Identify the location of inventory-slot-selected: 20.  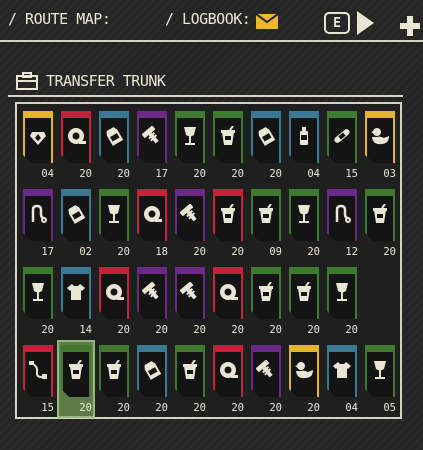
(76, 379).